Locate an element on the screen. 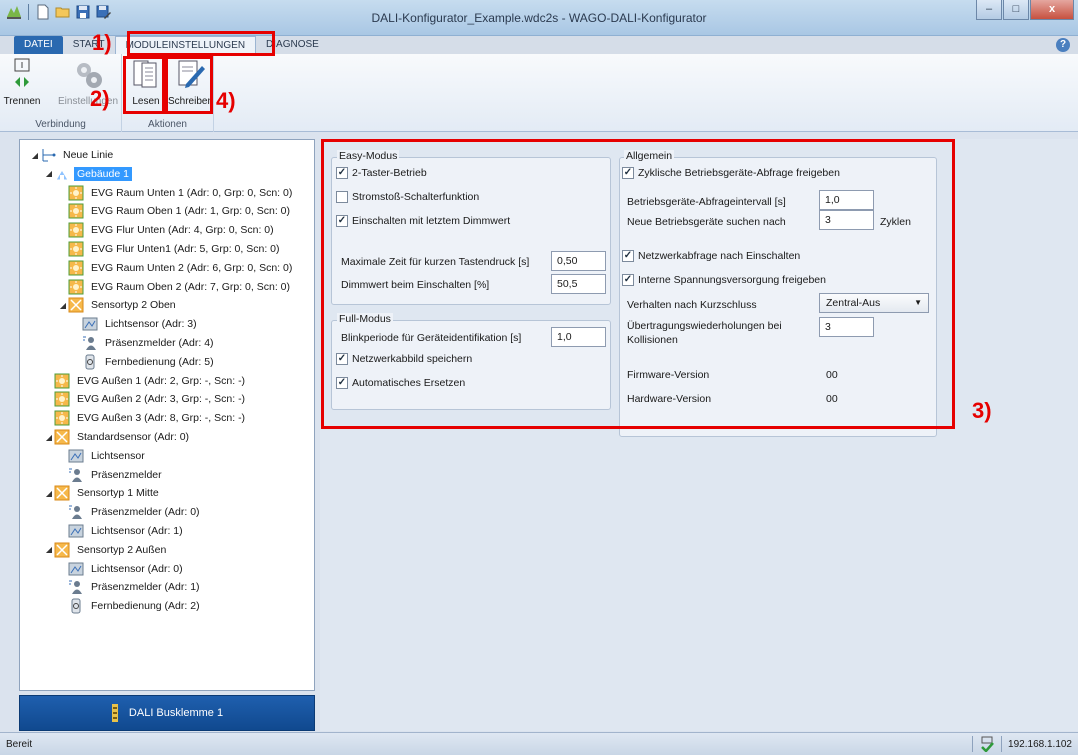 The height and width of the screenshot is (755, 1078). tree-item: Lichtsensor (Adr: 3) is located at coordinates (136, 324).